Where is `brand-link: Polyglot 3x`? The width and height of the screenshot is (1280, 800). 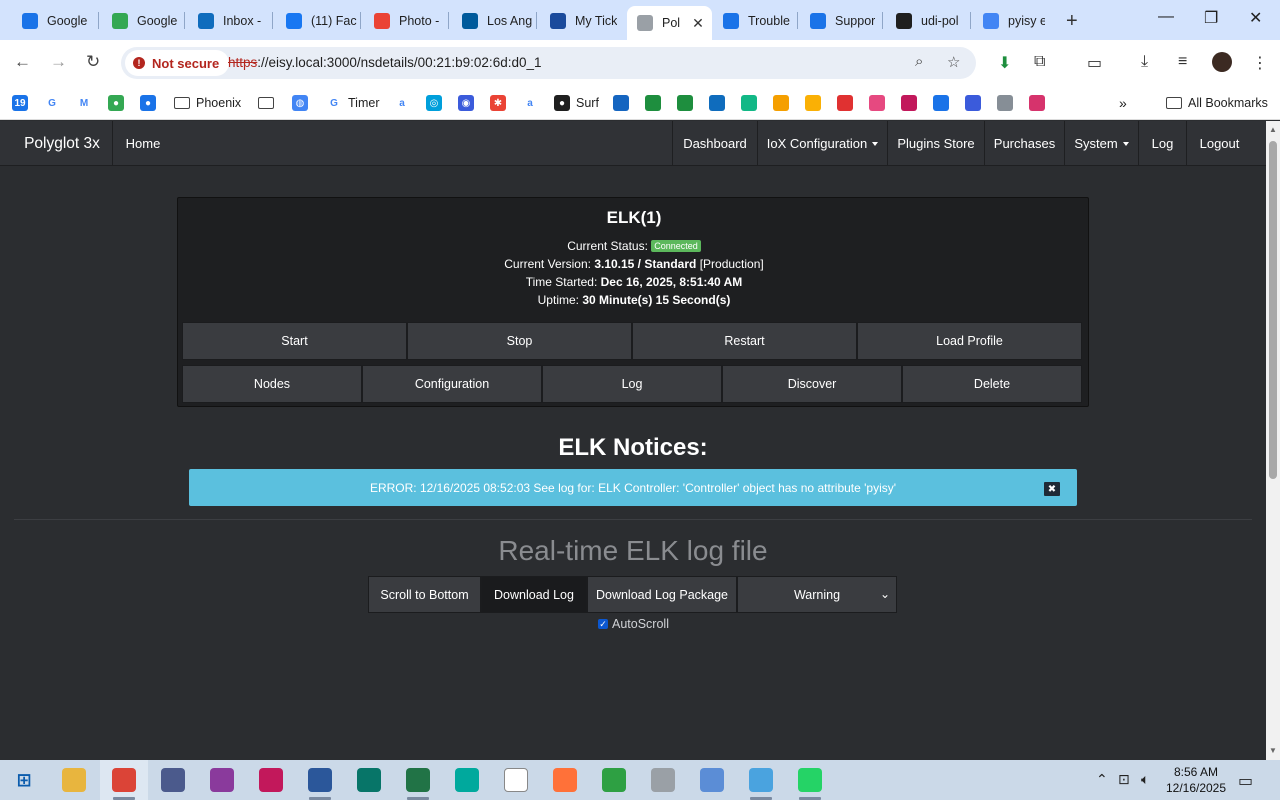 brand-link: Polyglot 3x is located at coordinates (62, 143).